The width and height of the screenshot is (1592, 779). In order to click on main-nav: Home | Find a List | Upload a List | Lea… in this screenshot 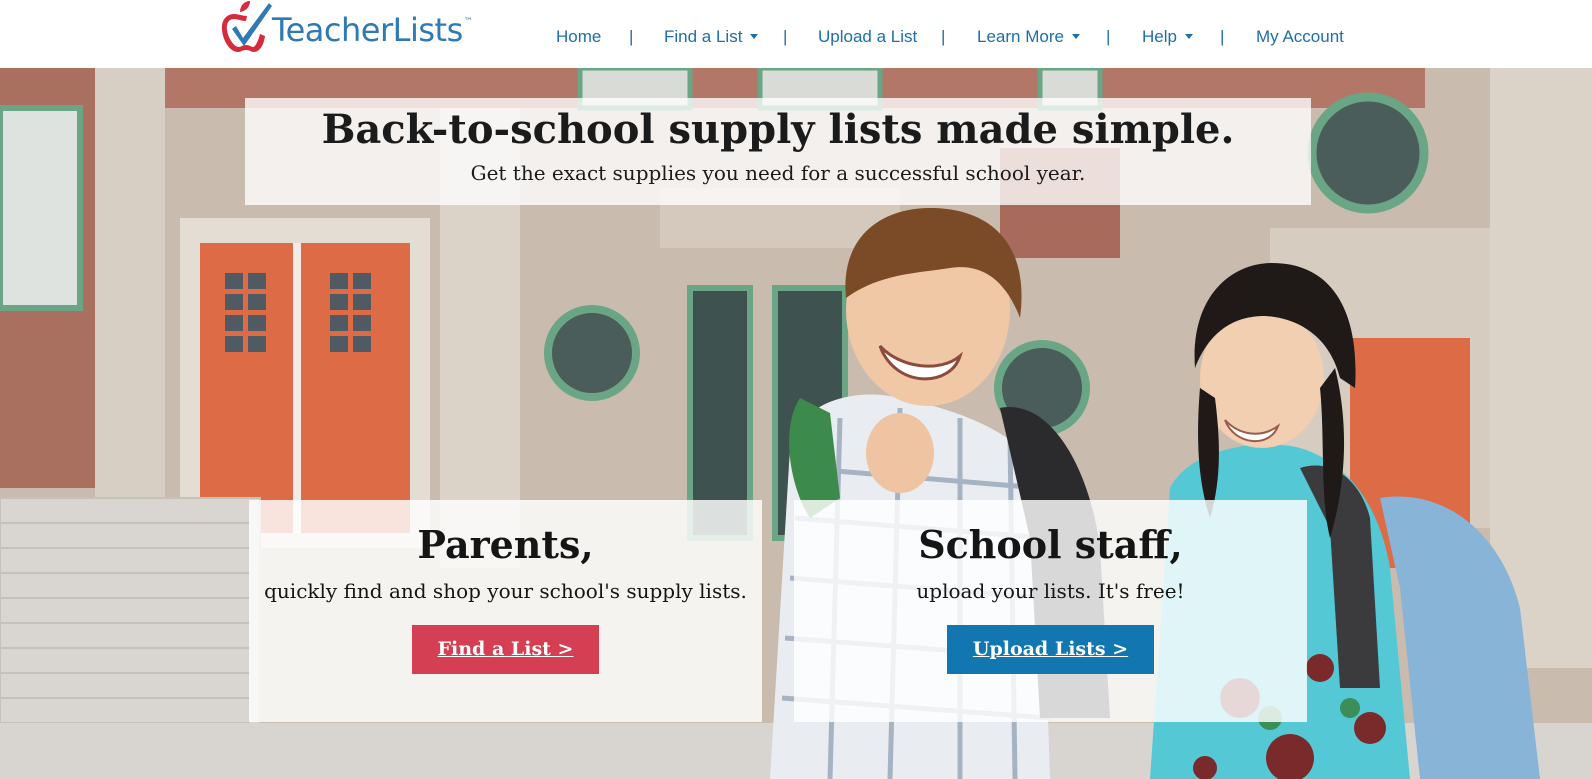, I will do `click(796, 37)`.